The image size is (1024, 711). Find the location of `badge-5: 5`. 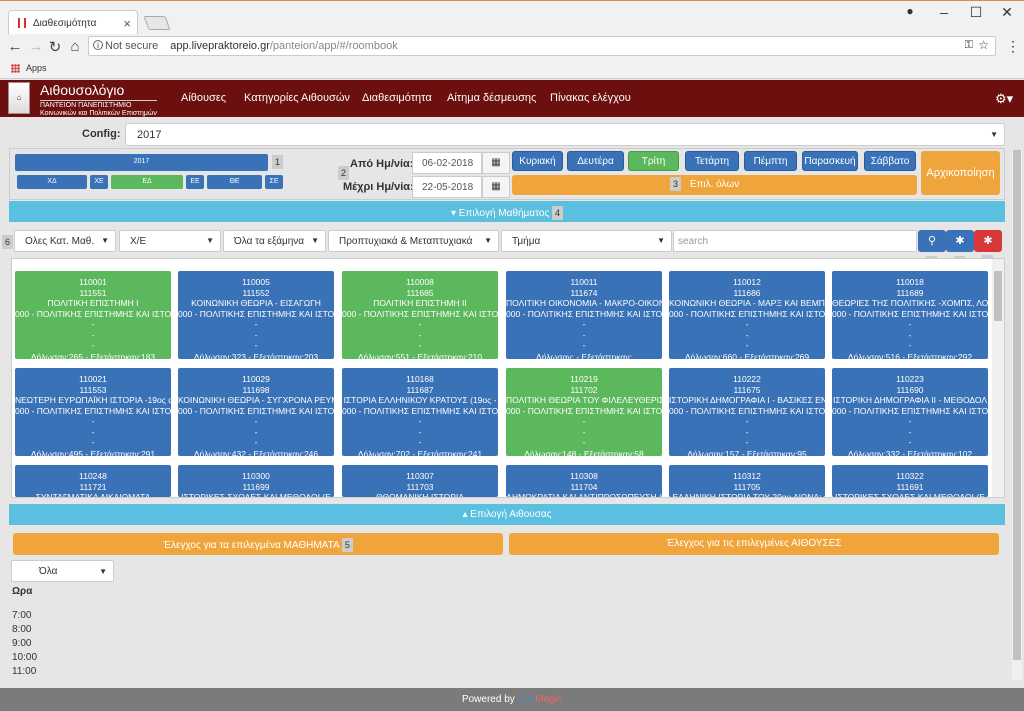

badge-5: 5 is located at coordinates (347, 545).